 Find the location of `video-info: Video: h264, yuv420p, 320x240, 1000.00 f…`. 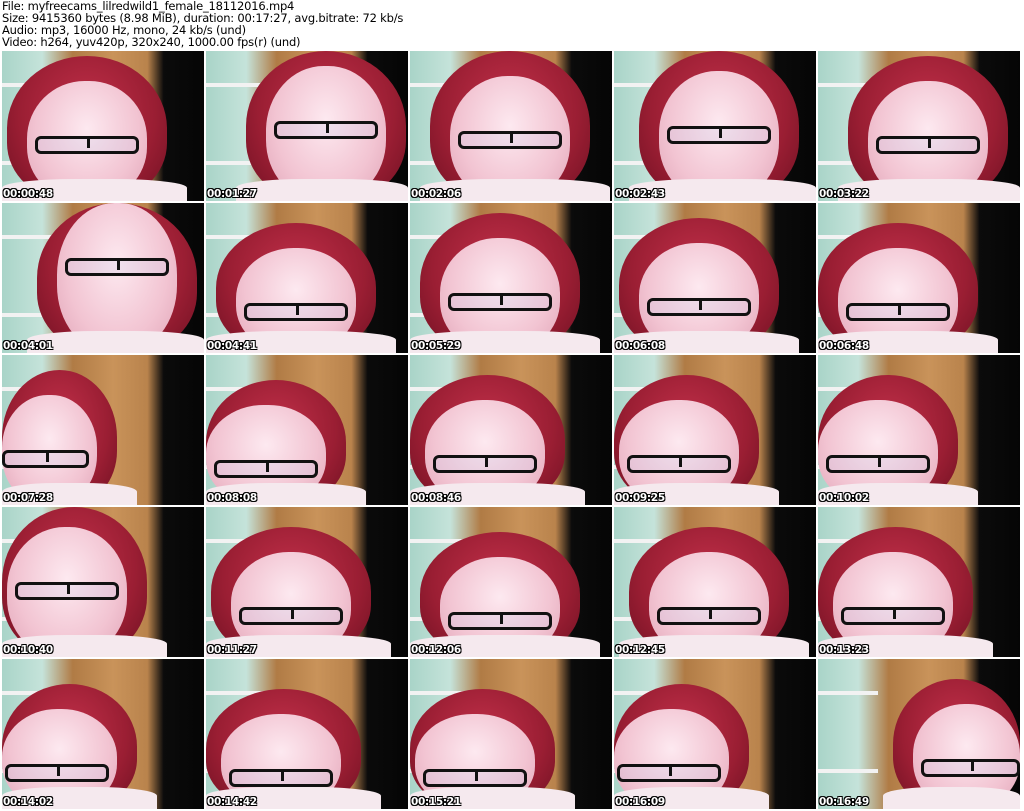

video-info: Video: h264, yuv420p, 320x240, 1000.00 f… is located at coordinates (151, 42).